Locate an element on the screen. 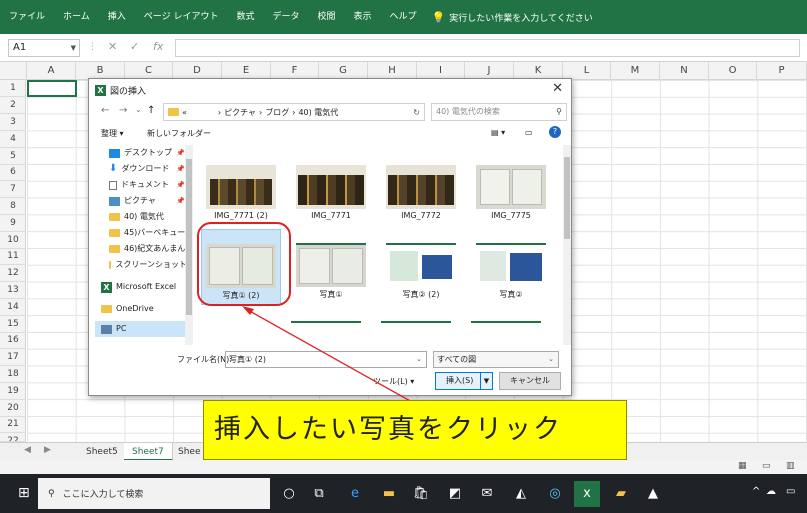 The height and width of the screenshot is (513, 807). snipping-icon: ◎ is located at coordinates (555, 494).